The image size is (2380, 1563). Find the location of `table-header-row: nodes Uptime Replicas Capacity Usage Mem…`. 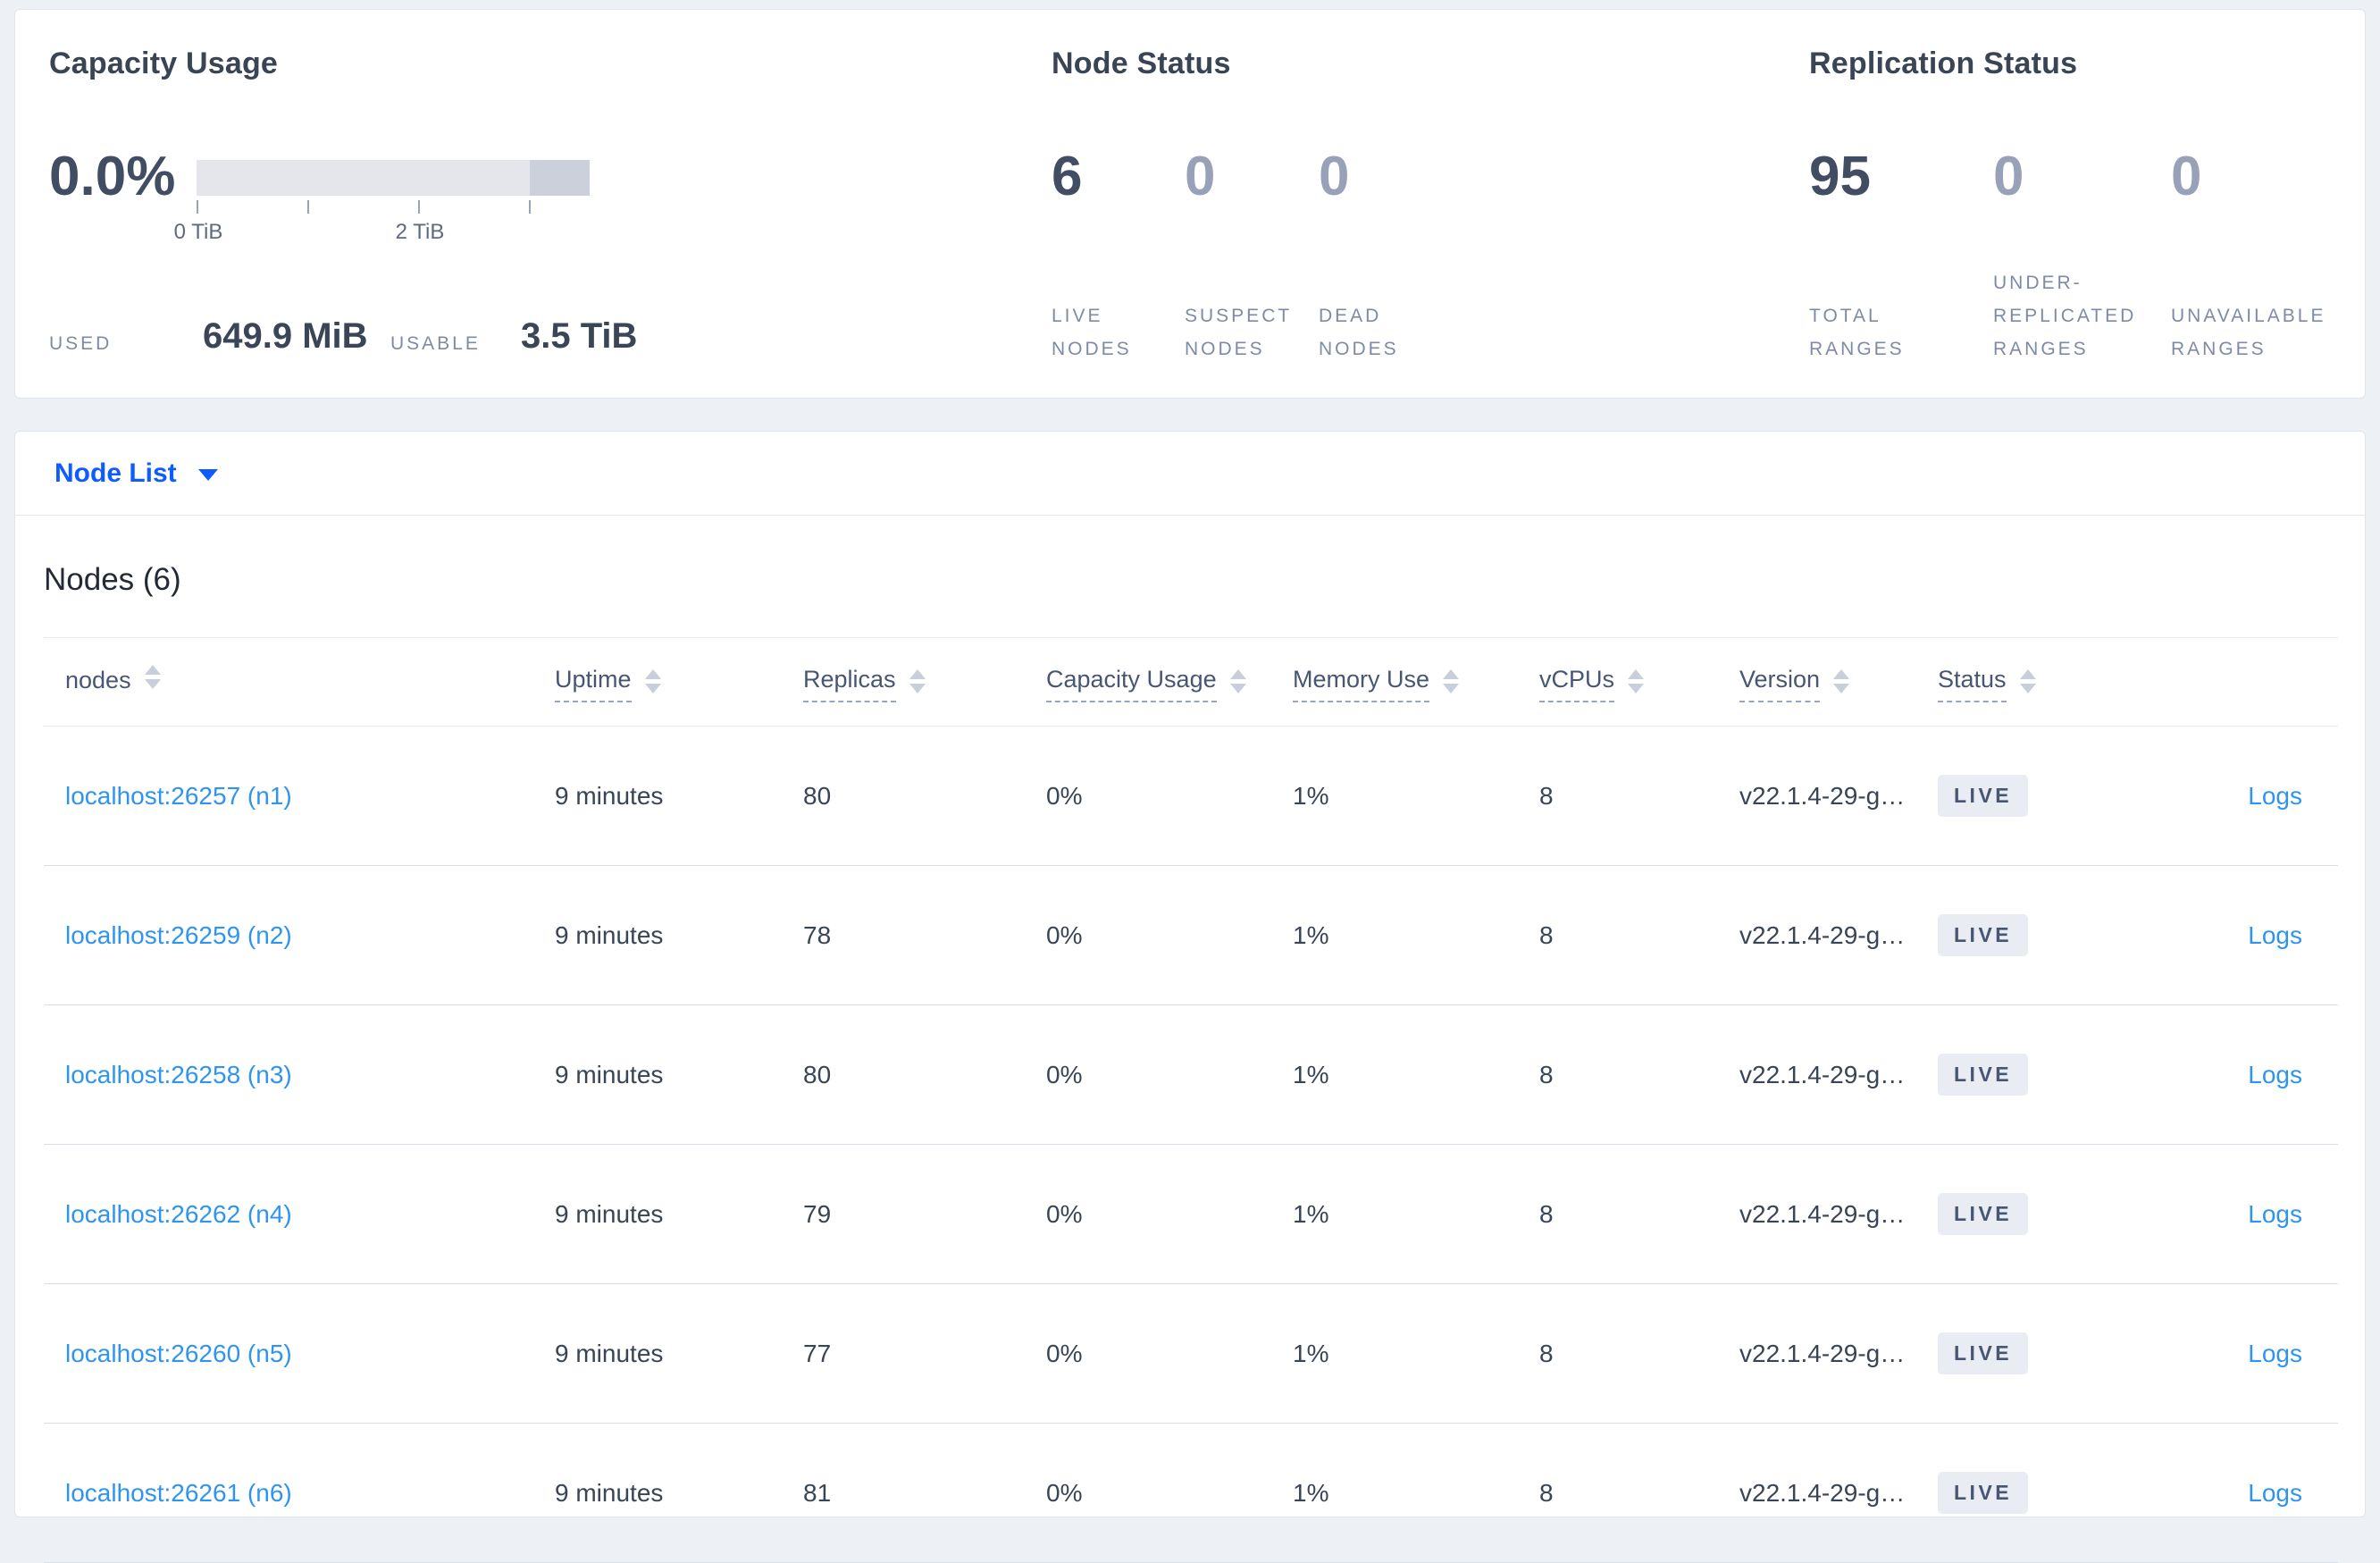

table-header-row: nodes Uptime Replicas Capacity Usage Mem… is located at coordinates (1191, 682).